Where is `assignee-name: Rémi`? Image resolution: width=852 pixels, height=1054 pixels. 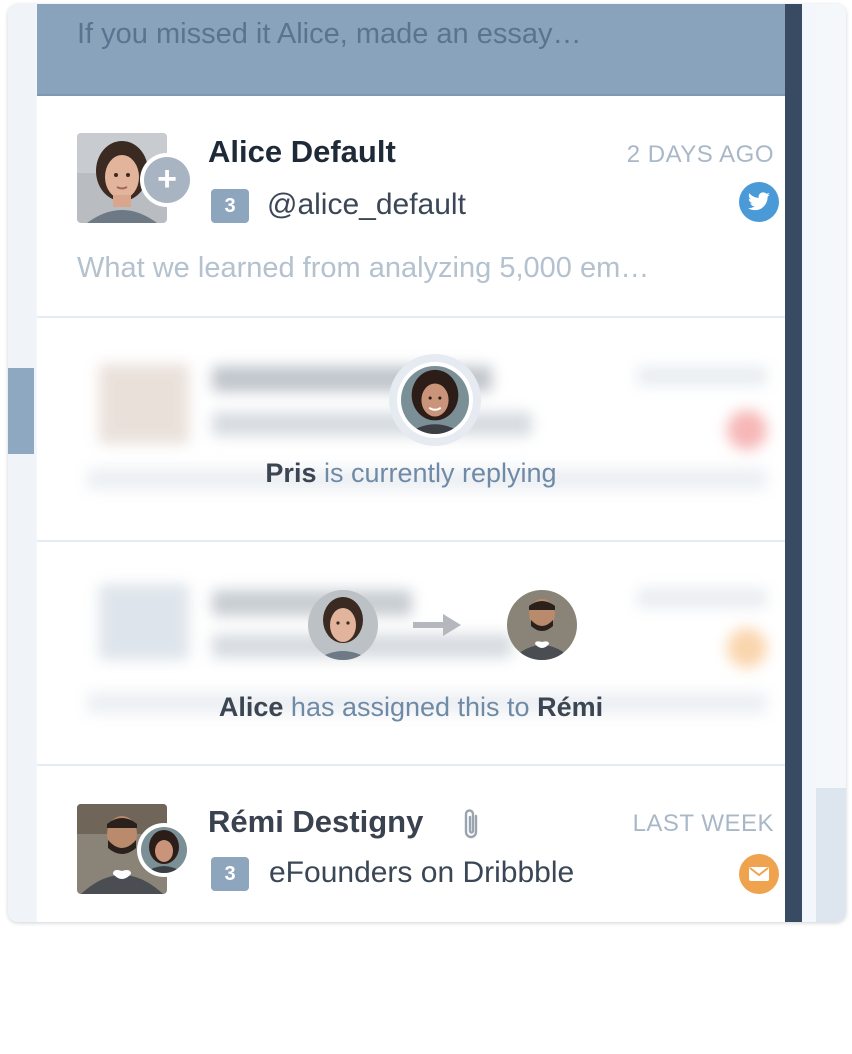
assignee-name: Rémi is located at coordinates (570, 707).